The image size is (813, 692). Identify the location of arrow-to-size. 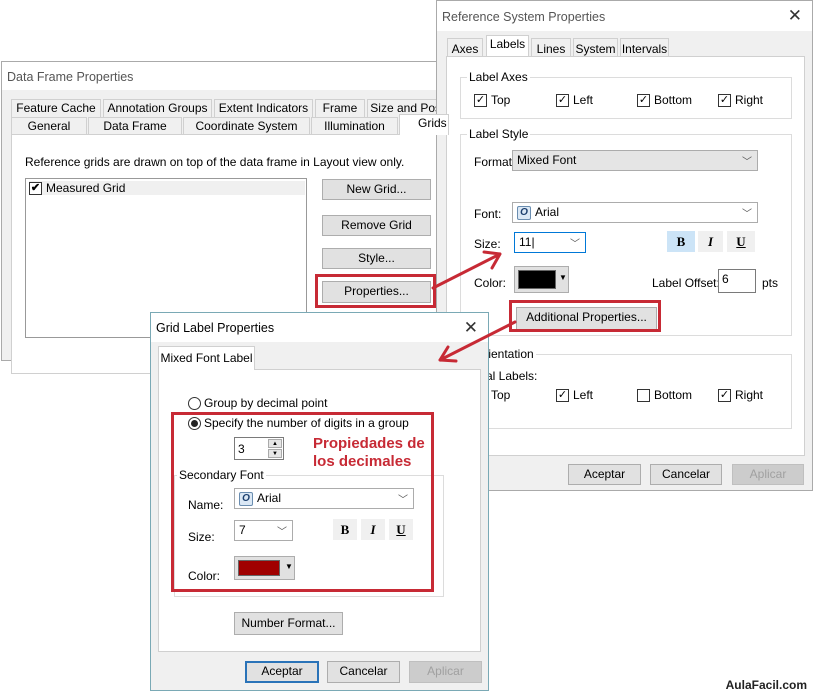
(466, 270).